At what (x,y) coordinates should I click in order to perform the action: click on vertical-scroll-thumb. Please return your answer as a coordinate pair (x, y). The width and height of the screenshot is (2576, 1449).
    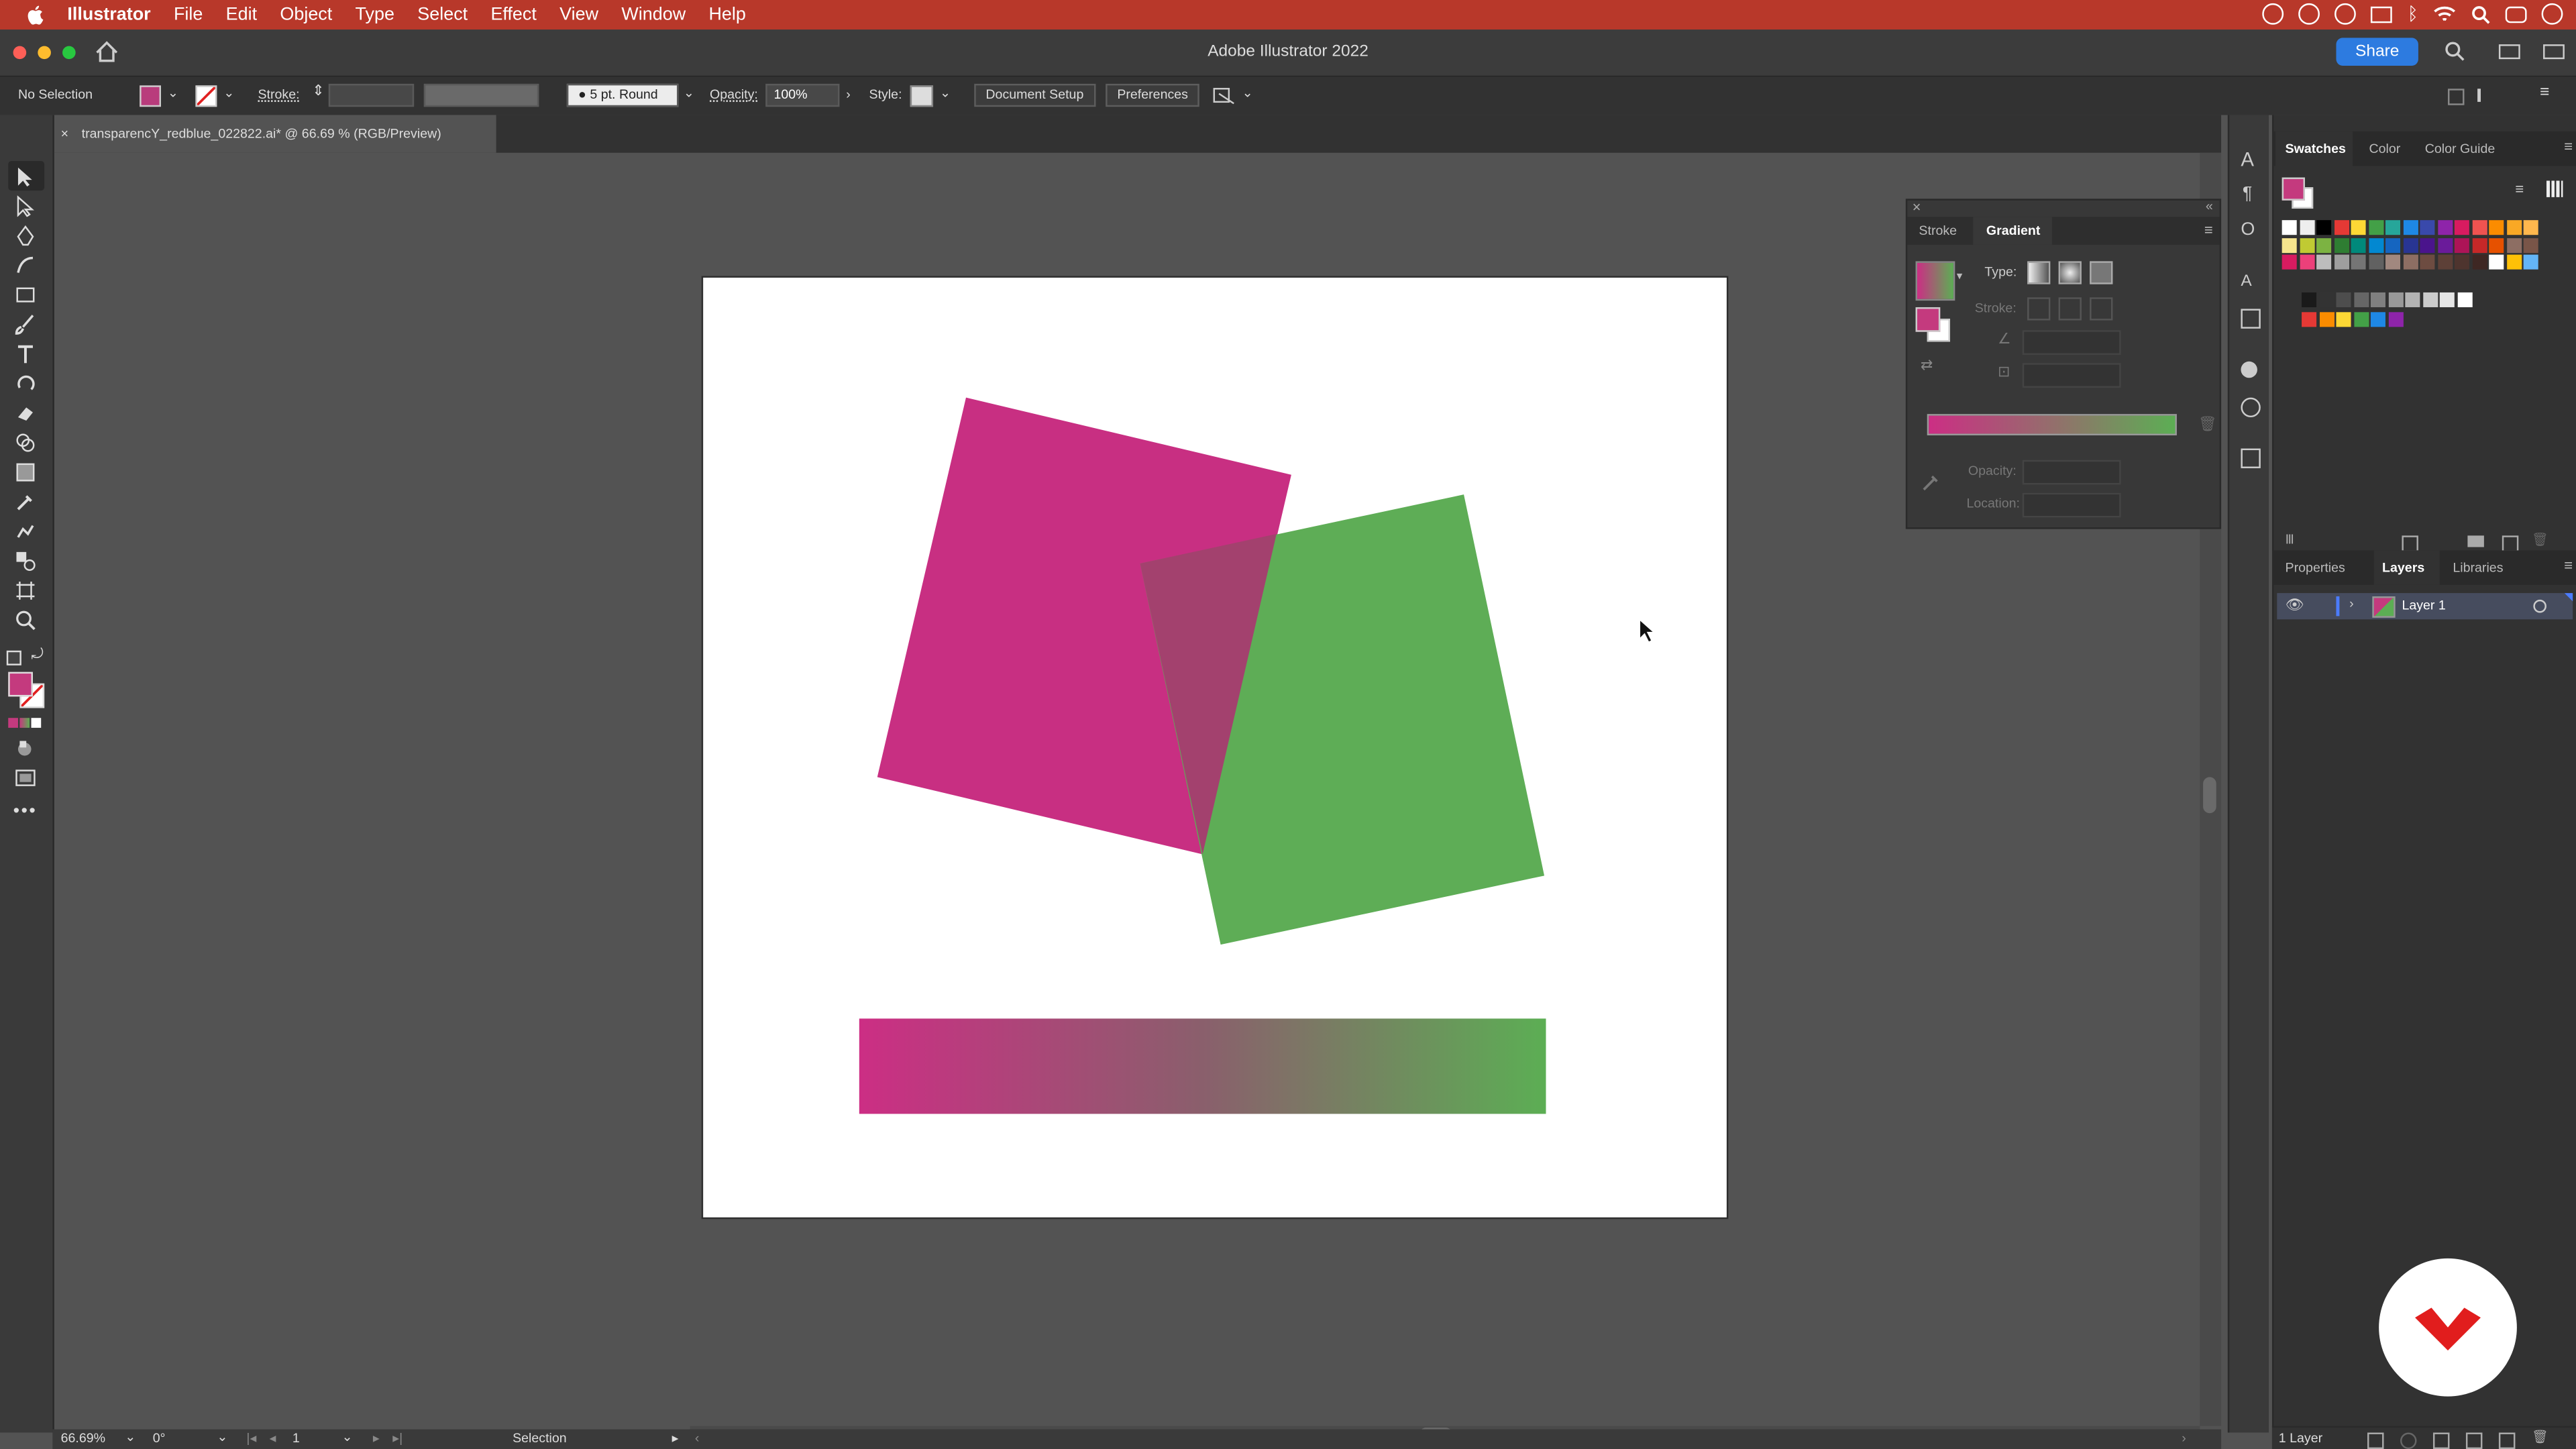
    Looking at the image, I should click on (2209, 795).